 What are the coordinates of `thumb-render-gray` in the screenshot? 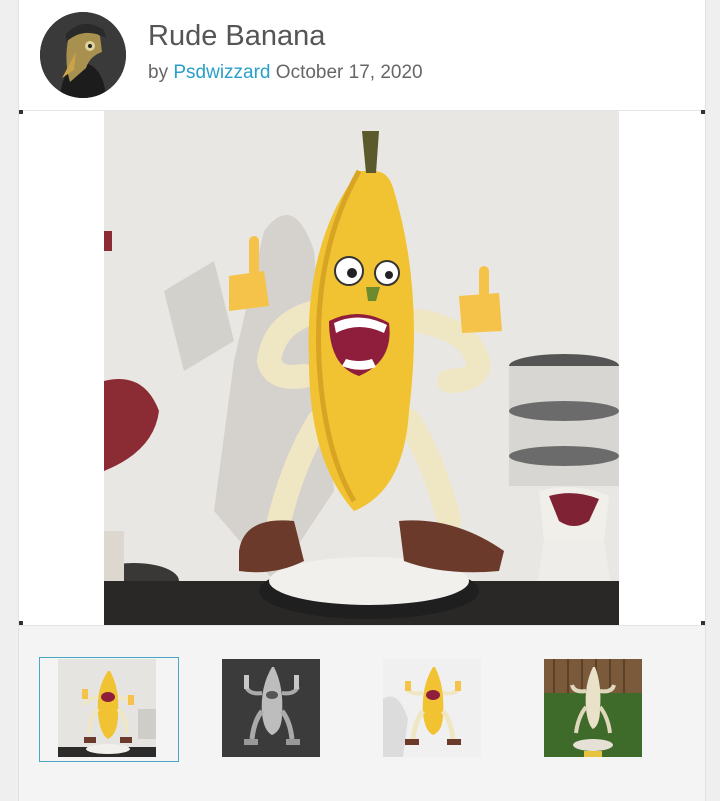 It's located at (271, 708).